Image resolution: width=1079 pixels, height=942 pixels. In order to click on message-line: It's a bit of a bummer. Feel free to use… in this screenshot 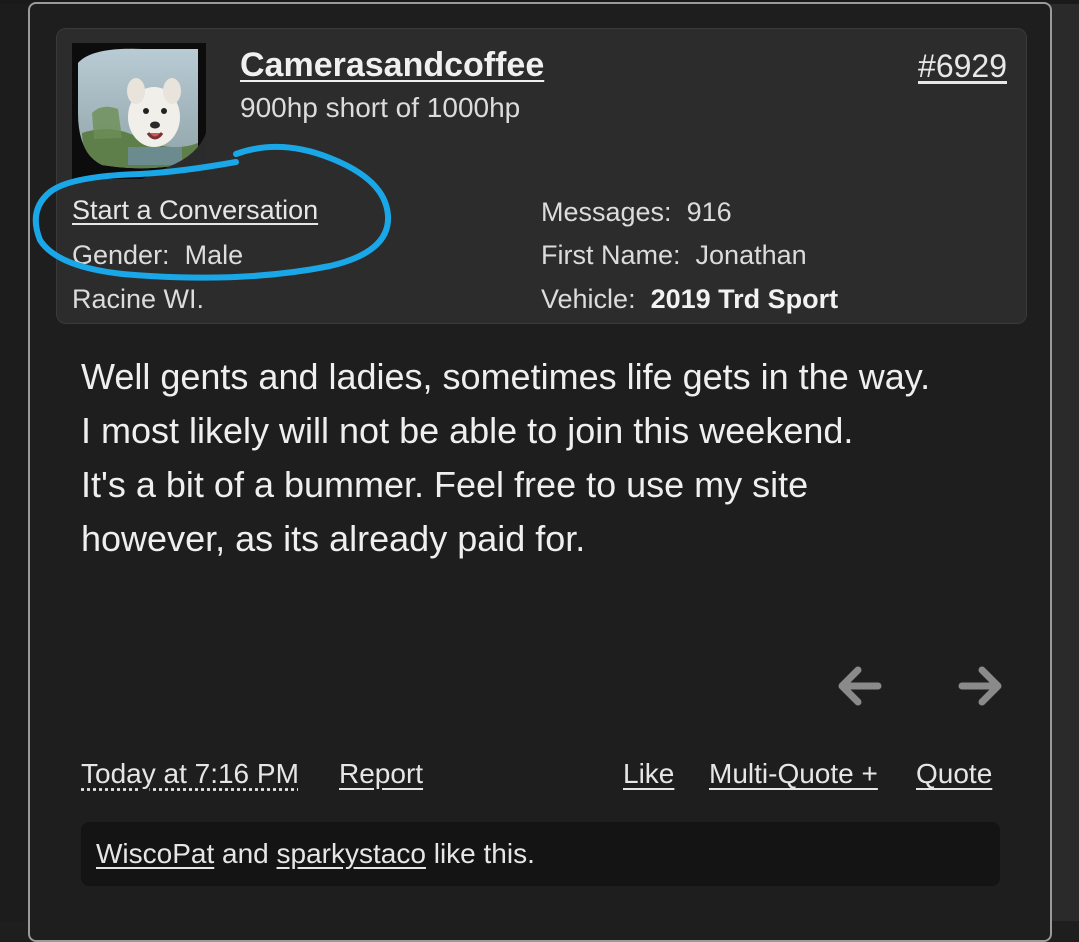, I will do `click(551, 485)`.